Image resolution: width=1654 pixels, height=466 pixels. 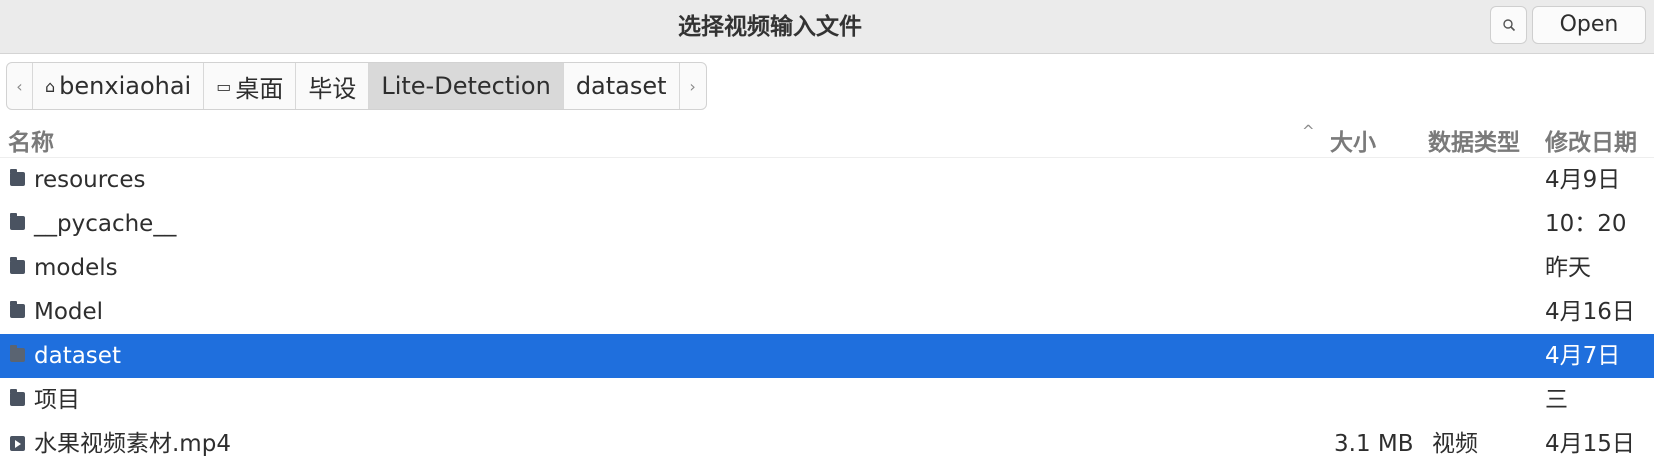 I want to click on file-name: 水果视频素材.mp4, so click(x=132, y=444).